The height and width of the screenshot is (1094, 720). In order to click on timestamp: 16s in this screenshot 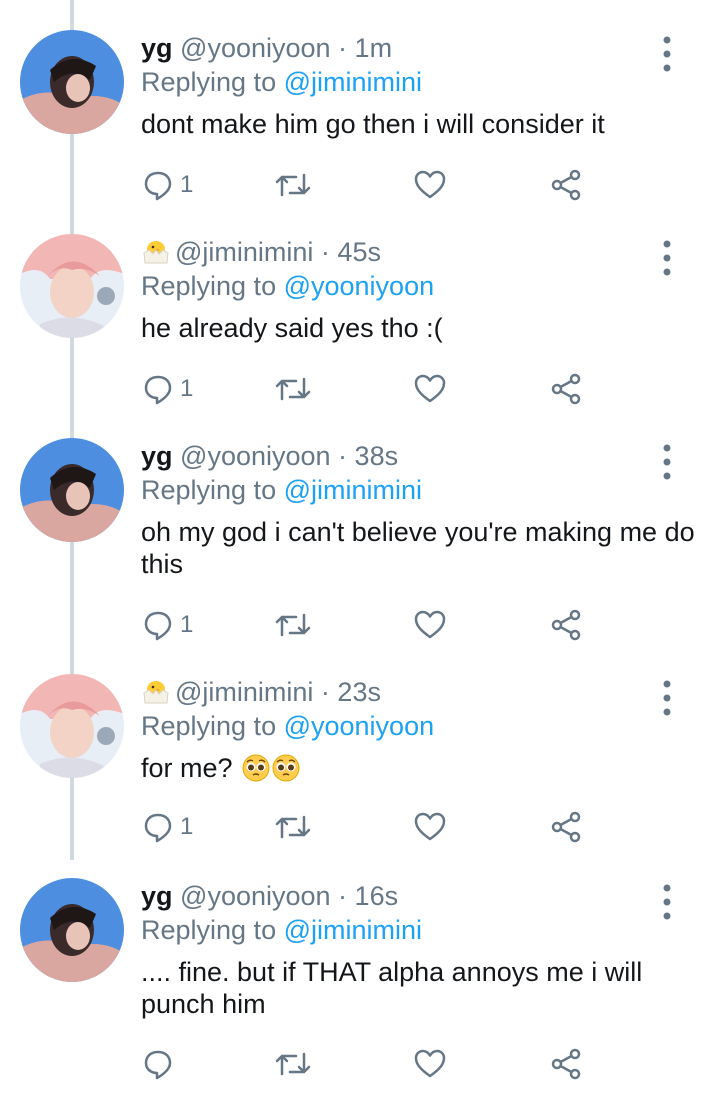, I will do `click(377, 896)`.